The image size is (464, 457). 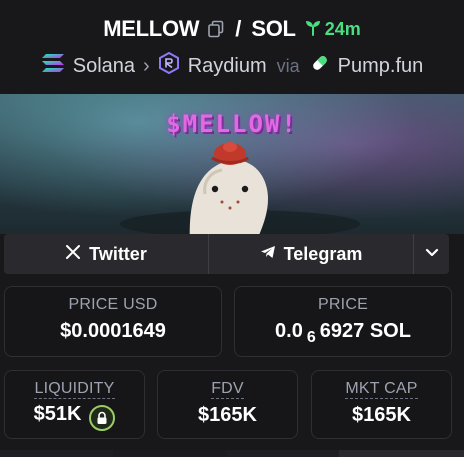 What do you see at coordinates (342, 28) in the screenshot?
I see `pair-age-text: 24m` at bounding box center [342, 28].